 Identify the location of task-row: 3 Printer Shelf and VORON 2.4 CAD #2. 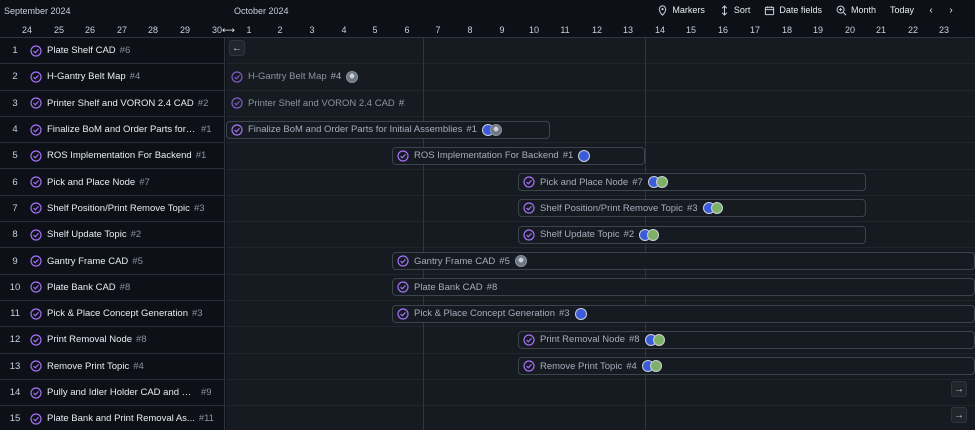
(112, 104).